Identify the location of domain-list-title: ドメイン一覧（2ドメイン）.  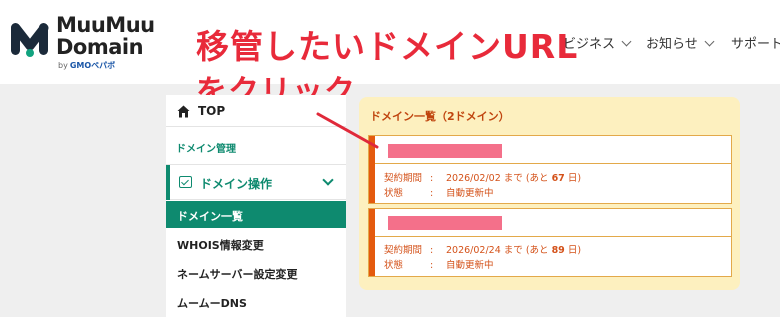
(440, 116).